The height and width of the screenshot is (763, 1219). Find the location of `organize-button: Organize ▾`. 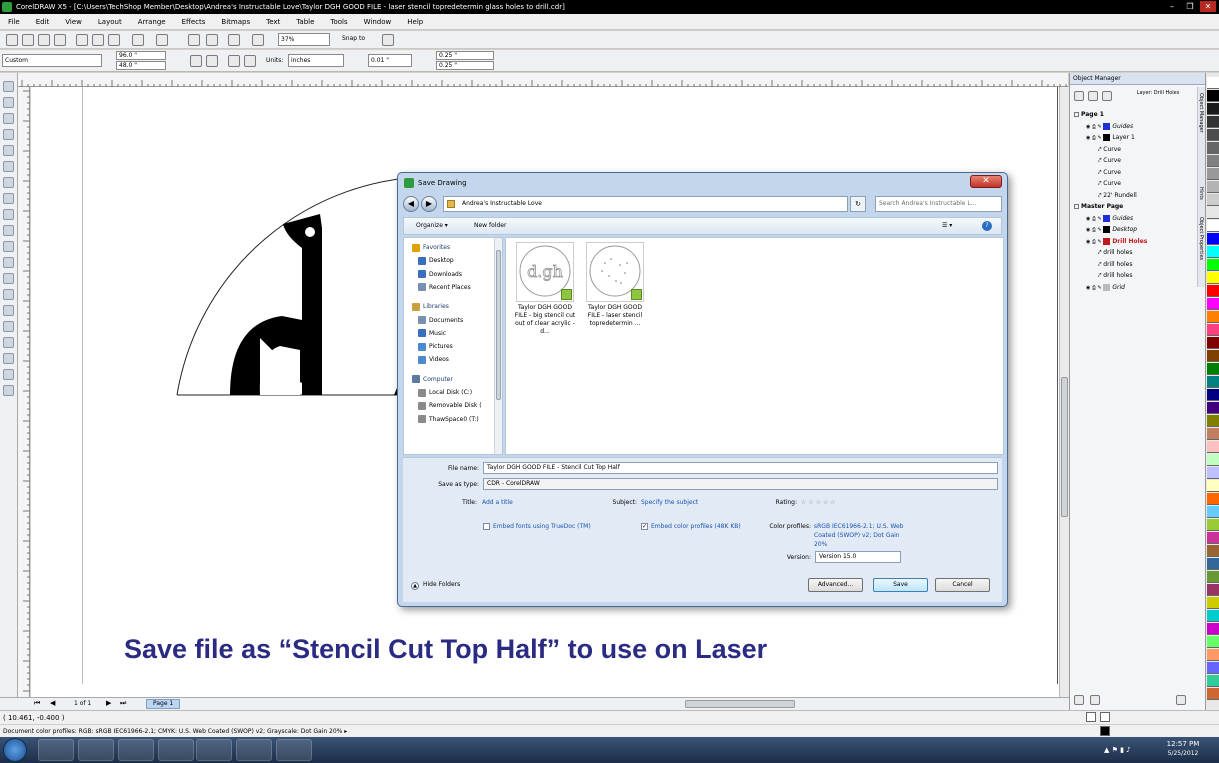

organize-button: Organize ▾ is located at coordinates (432, 226).